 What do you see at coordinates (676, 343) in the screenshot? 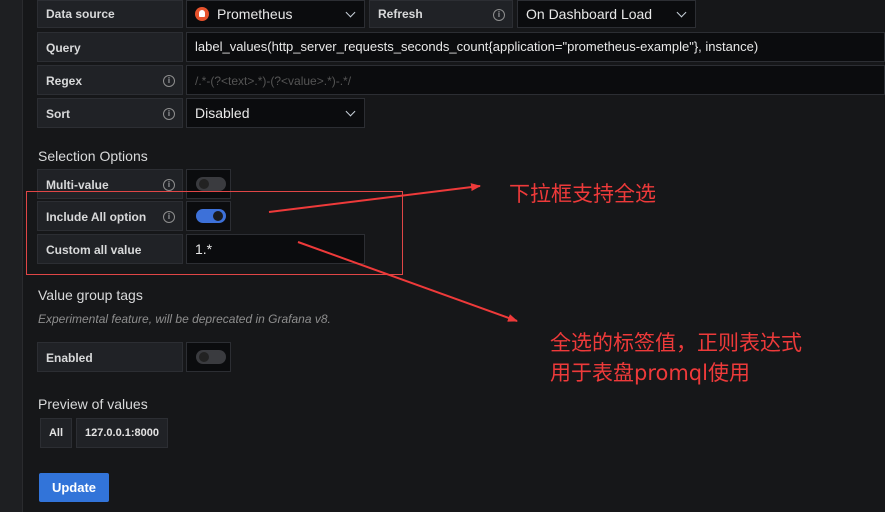
I see `annotation-regex-line1: 全选的标签值，正则表达式` at bounding box center [676, 343].